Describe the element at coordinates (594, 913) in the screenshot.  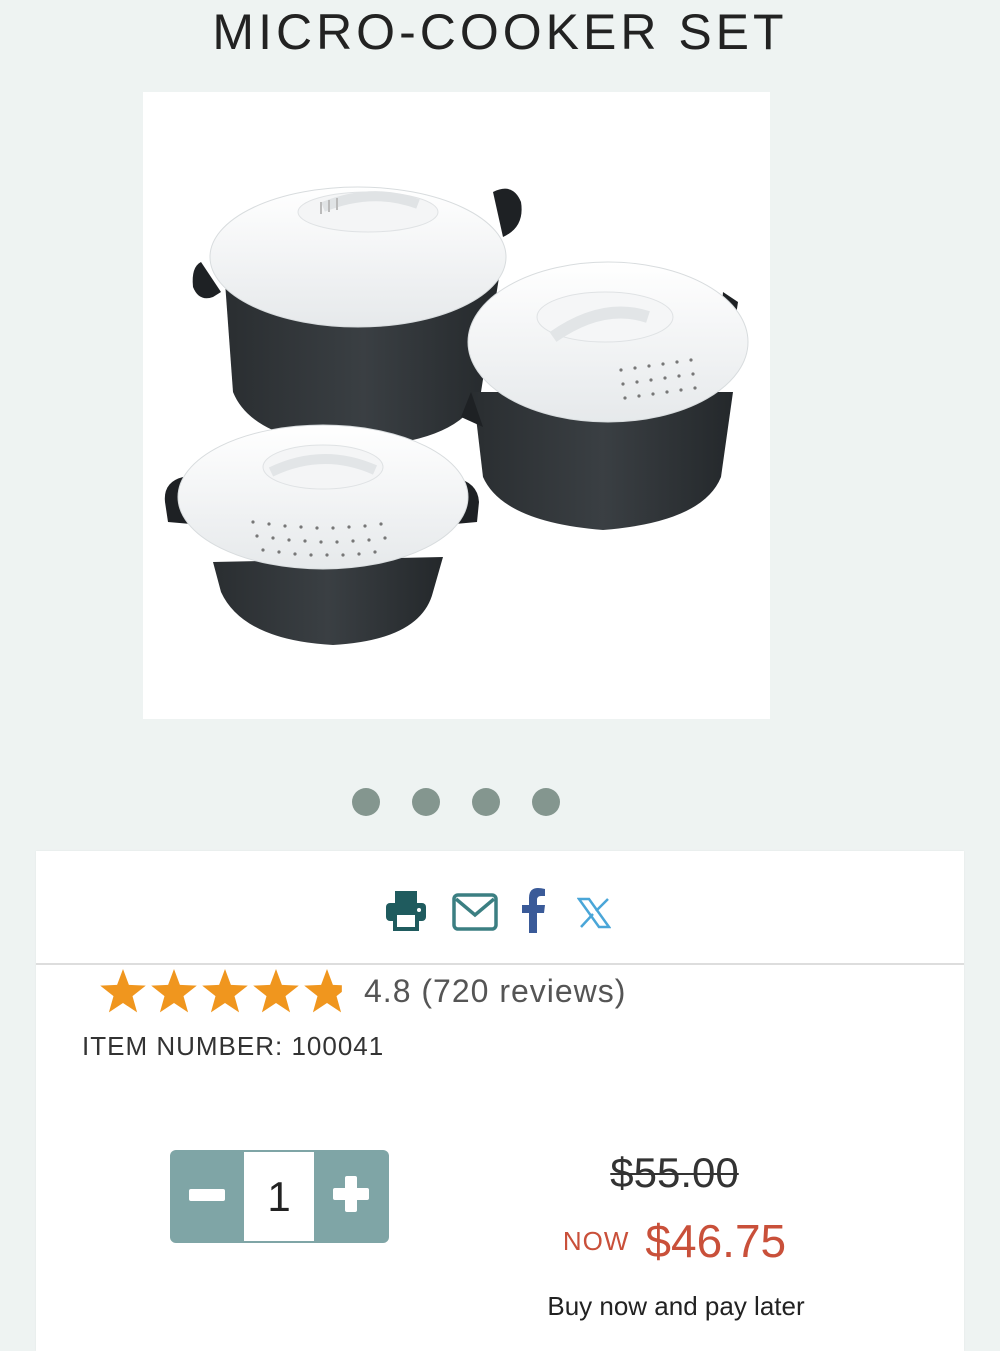
I see `x-icon` at that location.